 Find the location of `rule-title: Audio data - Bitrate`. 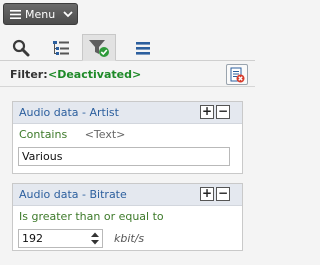

rule-title: Audio data - Bitrate is located at coordinates (73, 194).